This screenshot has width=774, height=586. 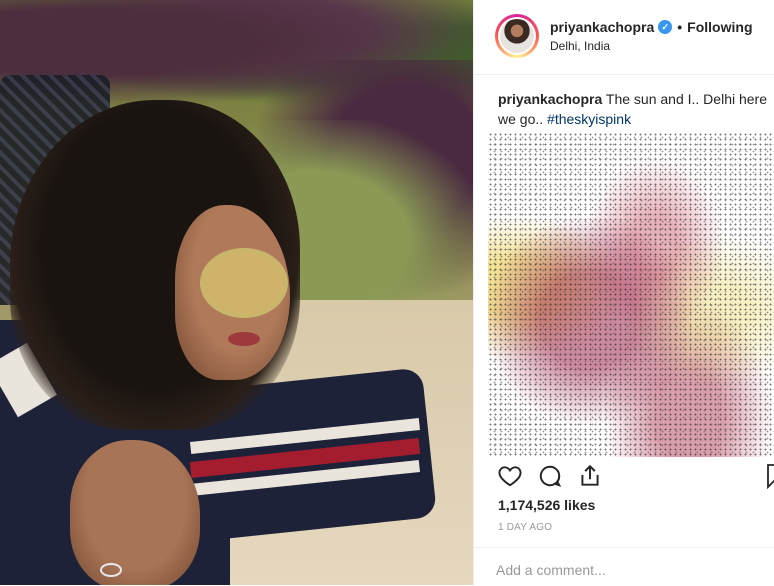 What do you see at coordinates (590, 476) in the screenshot?
I see `share-icon` at bounding box center [590, 476].